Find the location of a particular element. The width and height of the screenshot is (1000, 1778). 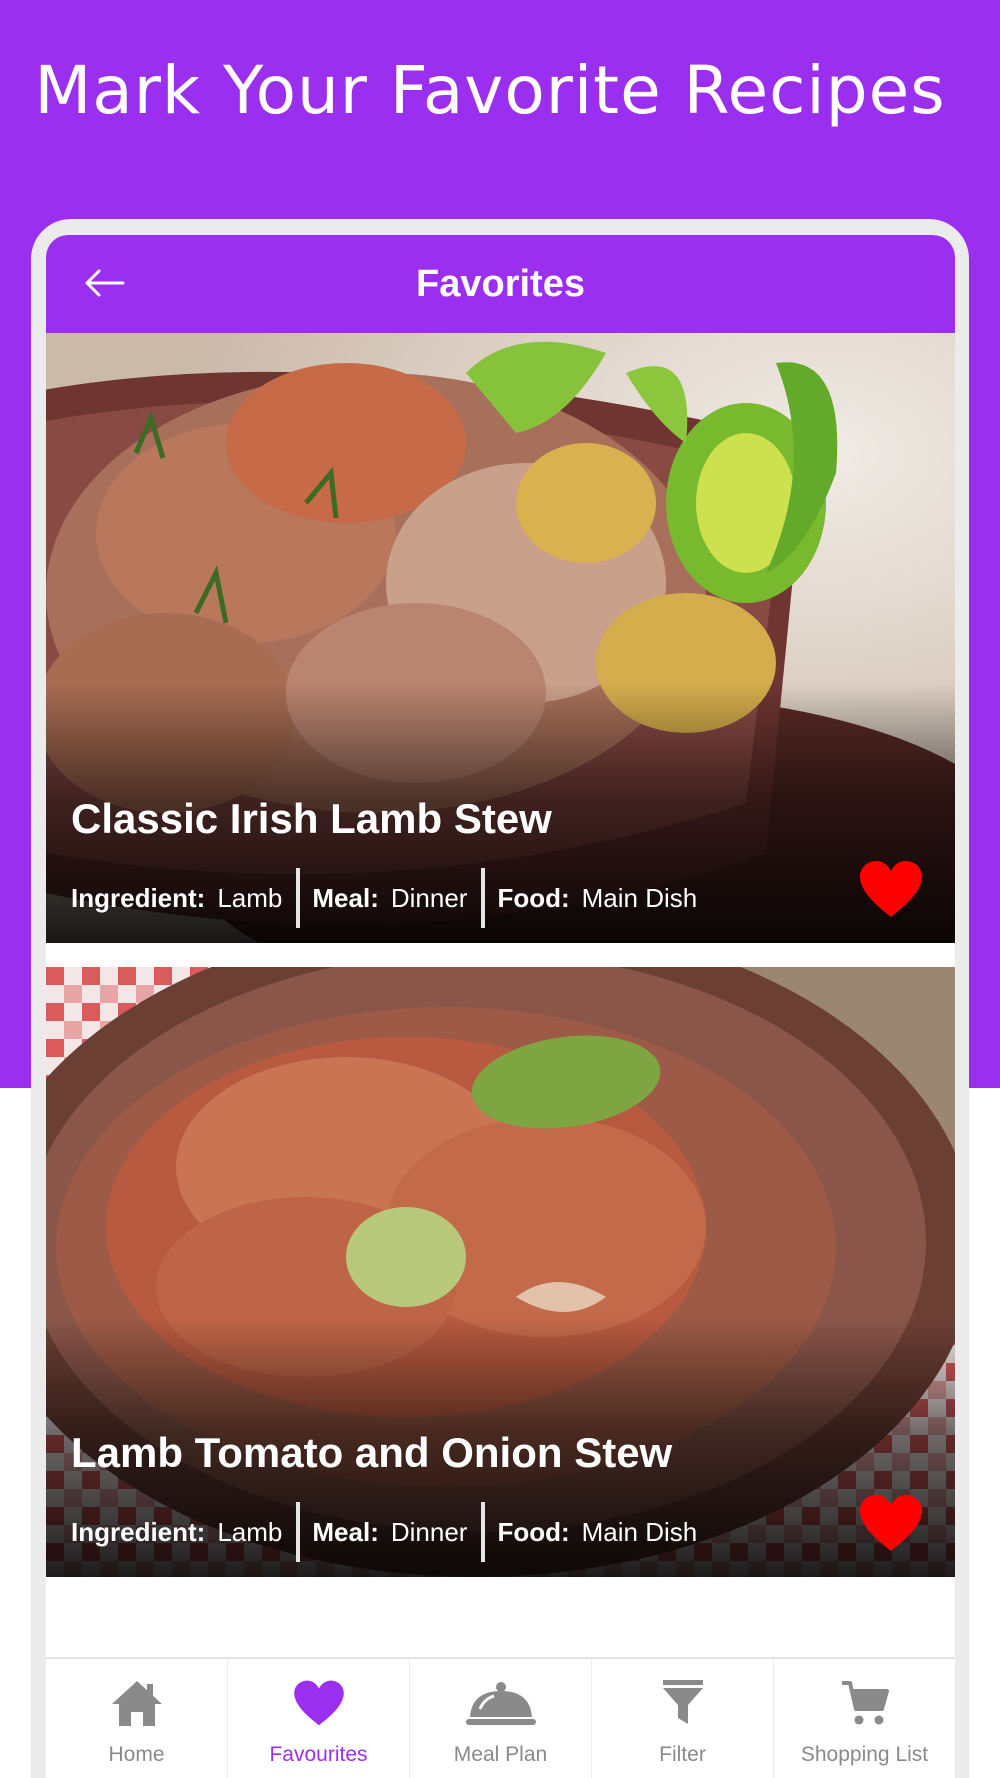

arrow-left-icon is located at coordinates (105, 283).